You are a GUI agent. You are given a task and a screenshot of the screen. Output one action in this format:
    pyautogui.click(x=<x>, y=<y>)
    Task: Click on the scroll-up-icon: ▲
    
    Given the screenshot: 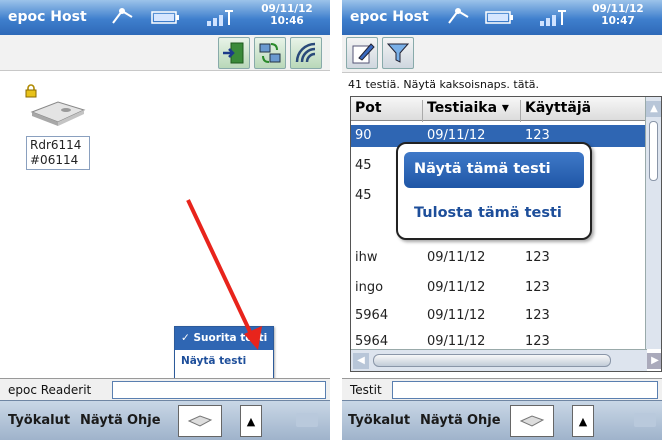 What is the action you would take?
    pyautogui.click(x=653, y=109)
    